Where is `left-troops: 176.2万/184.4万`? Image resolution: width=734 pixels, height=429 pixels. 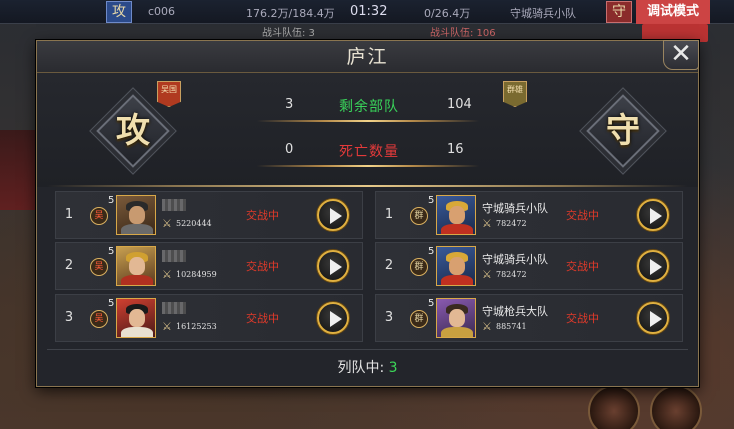
left-troops: 176.2万/184.4万 is located at coordinates (290, 13).